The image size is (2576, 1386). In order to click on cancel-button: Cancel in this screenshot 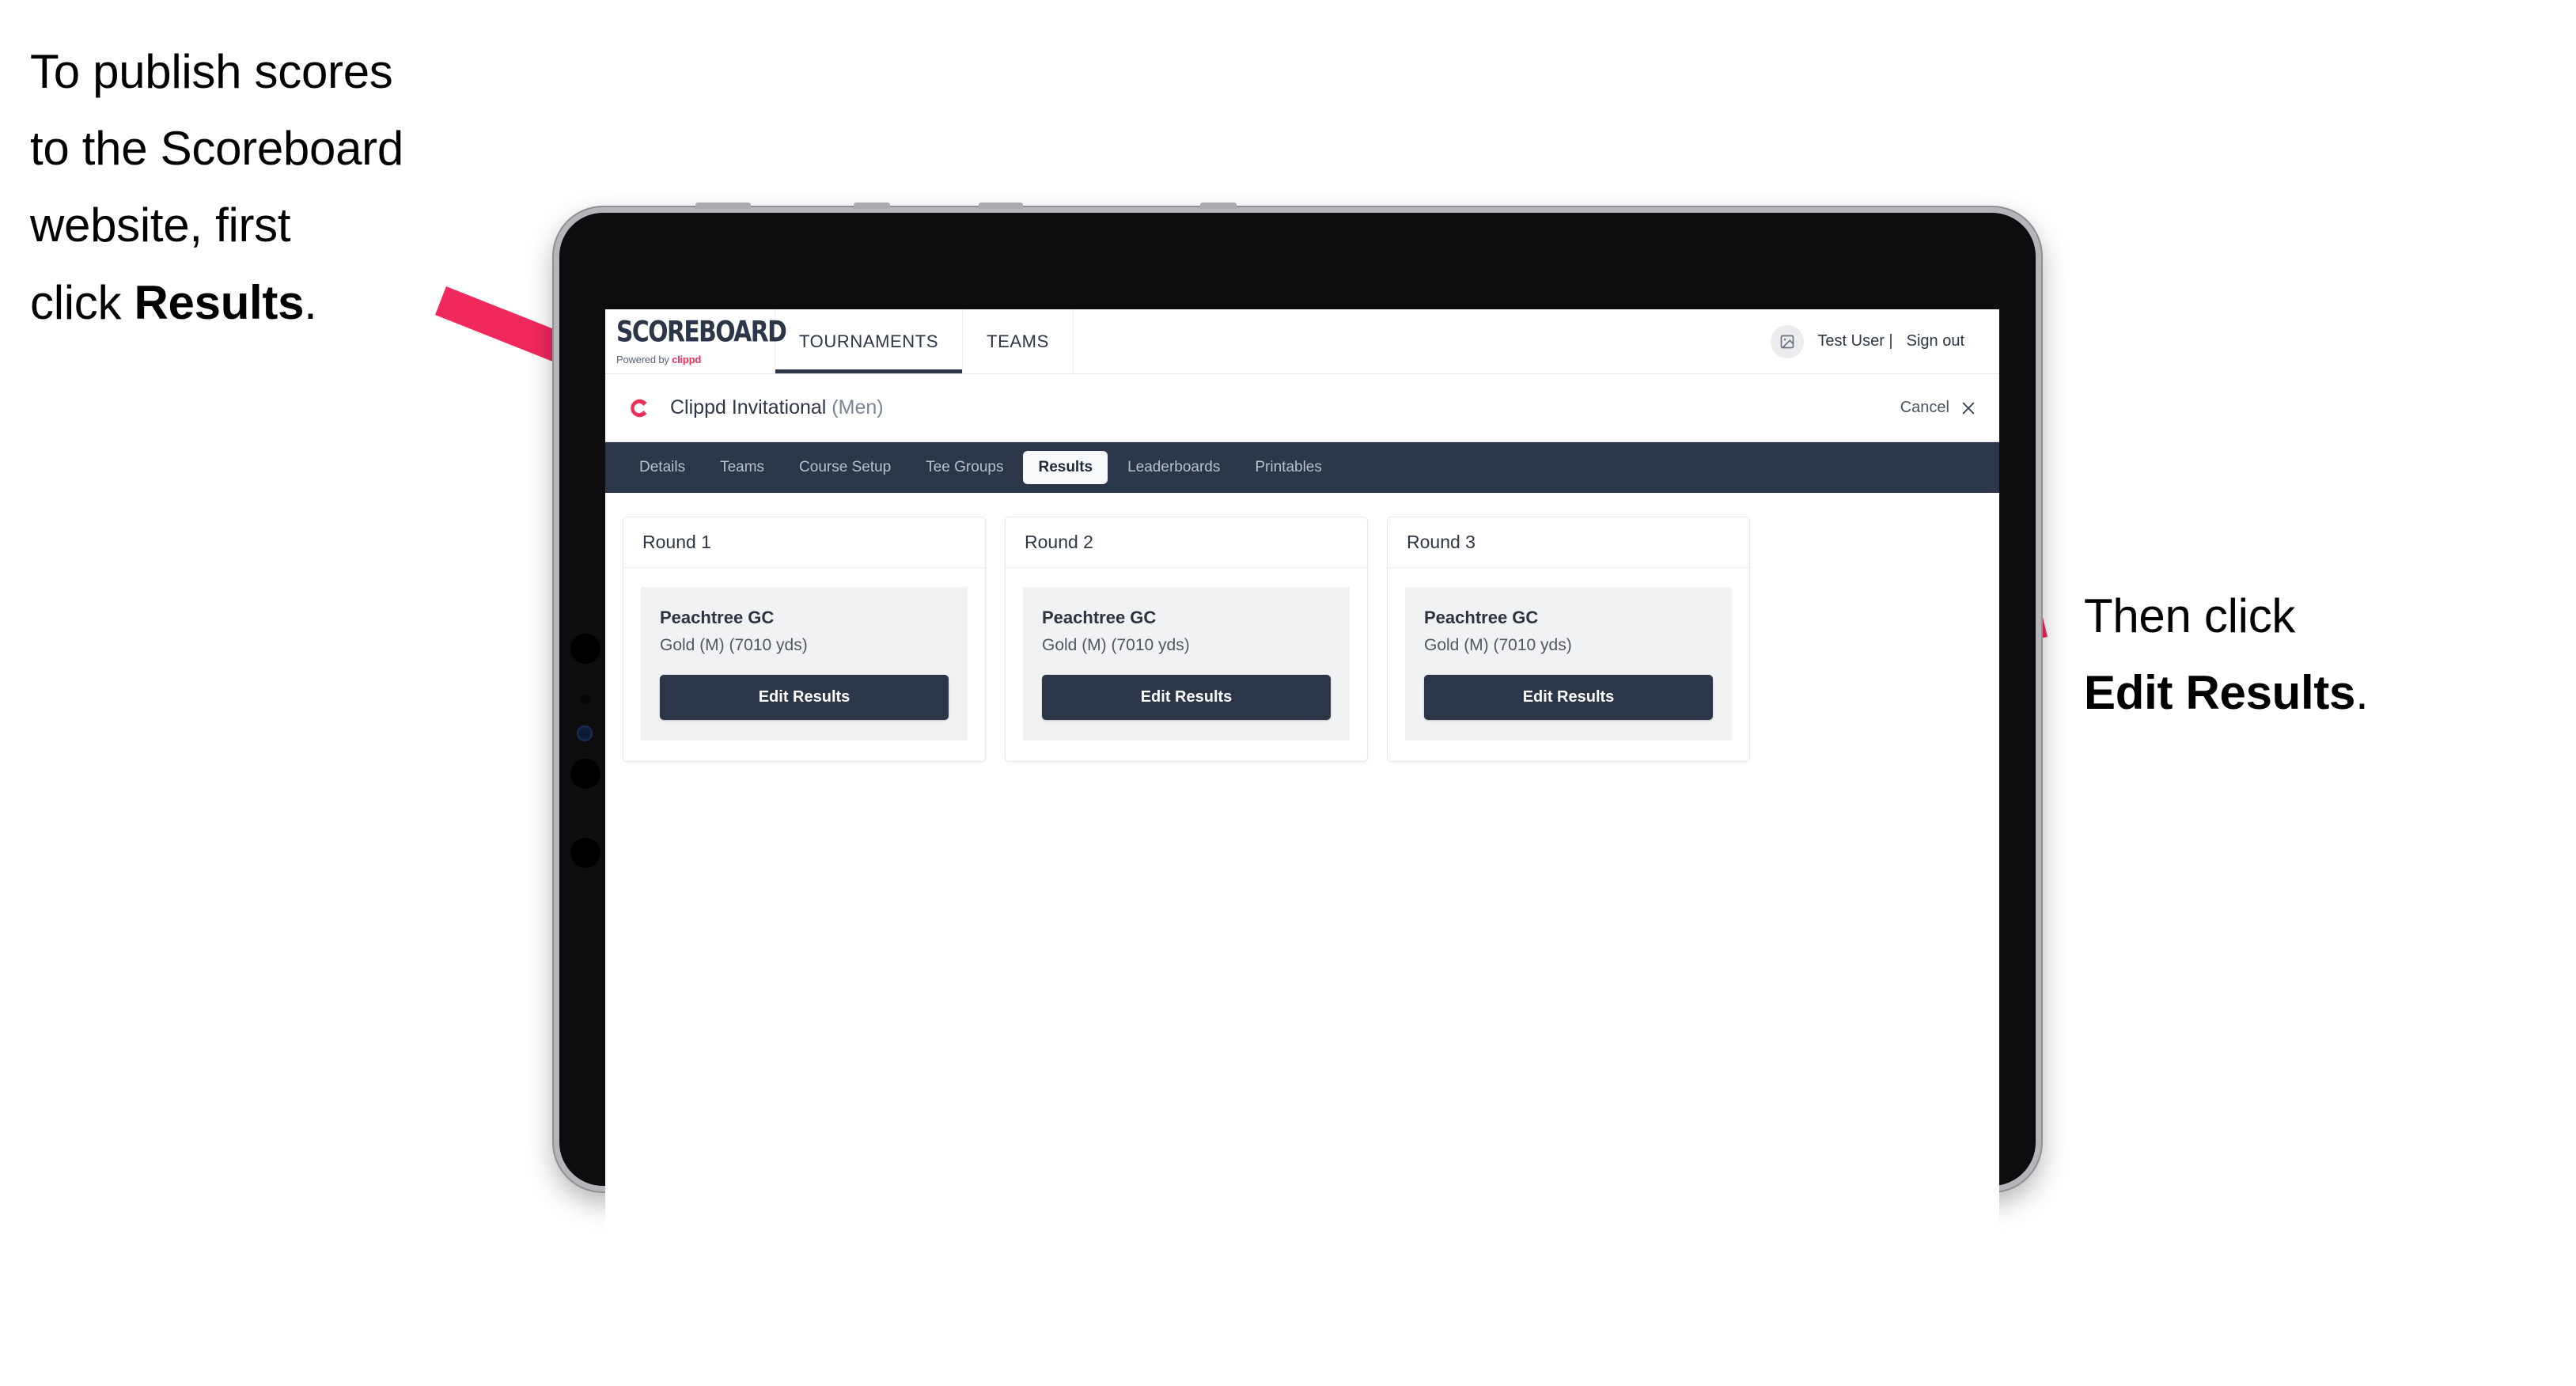, I will do `click(1938, 408)`.